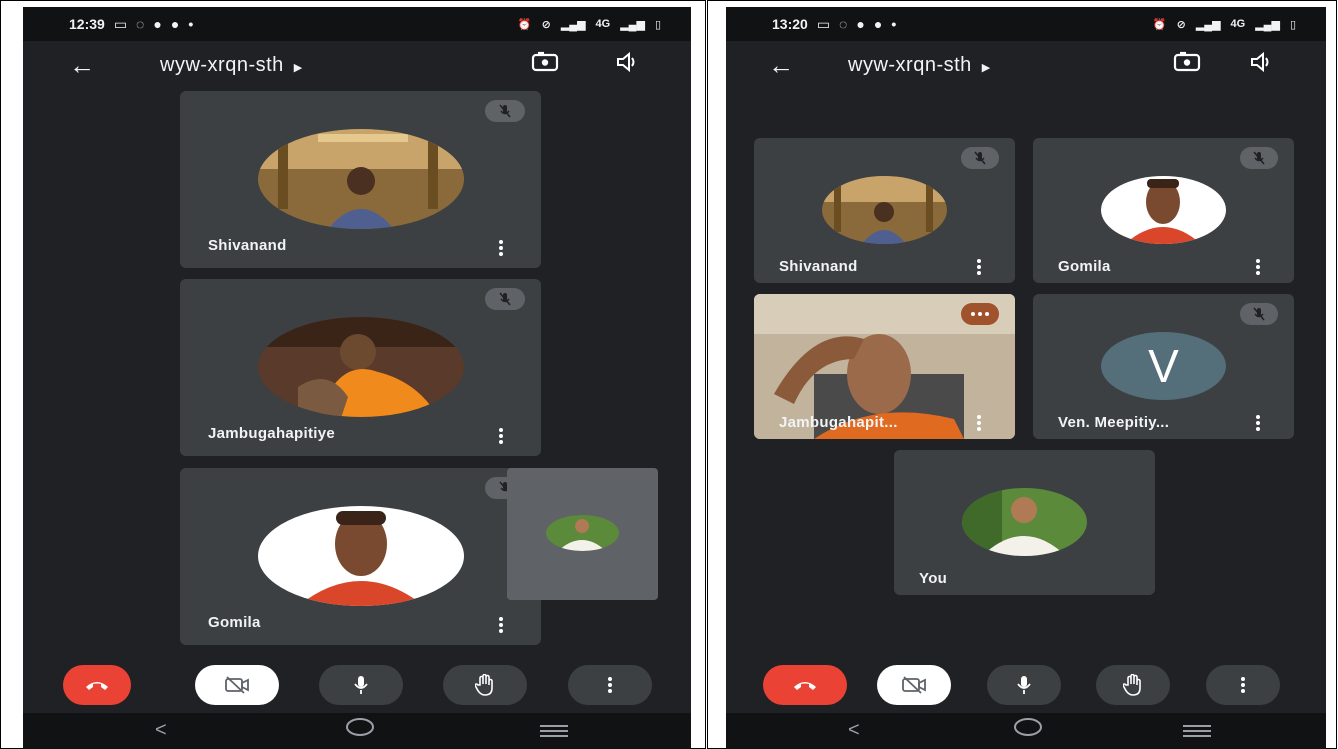 This screenshot has height=749, width=1338. Describe the element at coordinates (357, 24) in the screenshot. I see `status-bar: 12:39 ▭ ◌ ● ● • ⏰ ⊘ ▂▄▆ 4G ▂▄▆ ▯` at that location.